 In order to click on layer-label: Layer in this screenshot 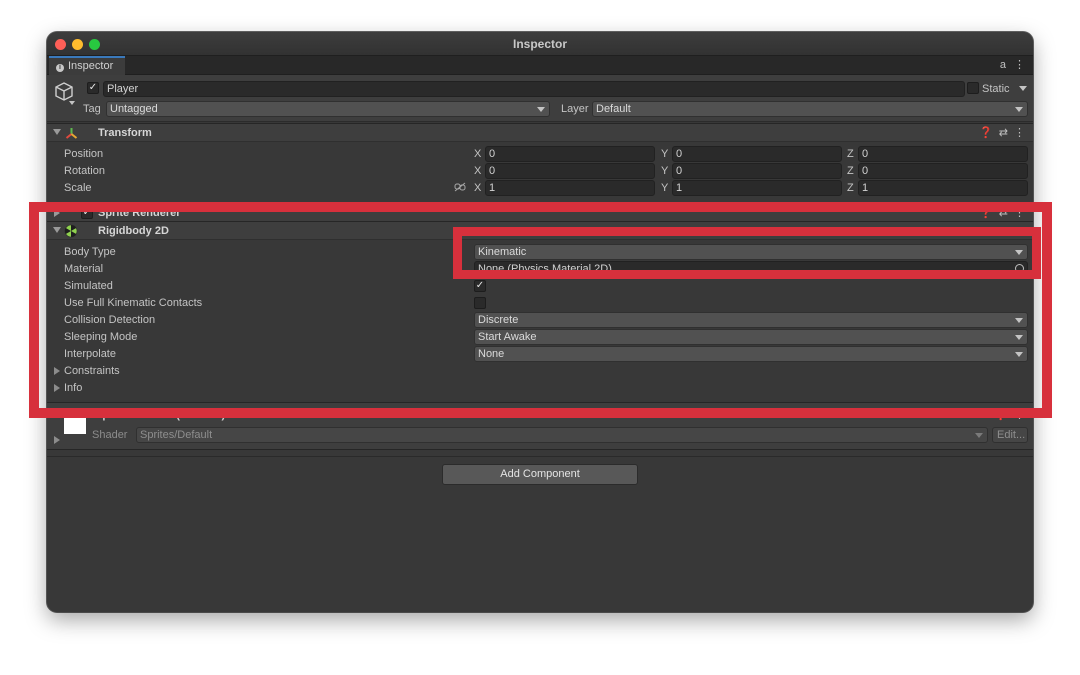, I will do `click(575, 109)`.